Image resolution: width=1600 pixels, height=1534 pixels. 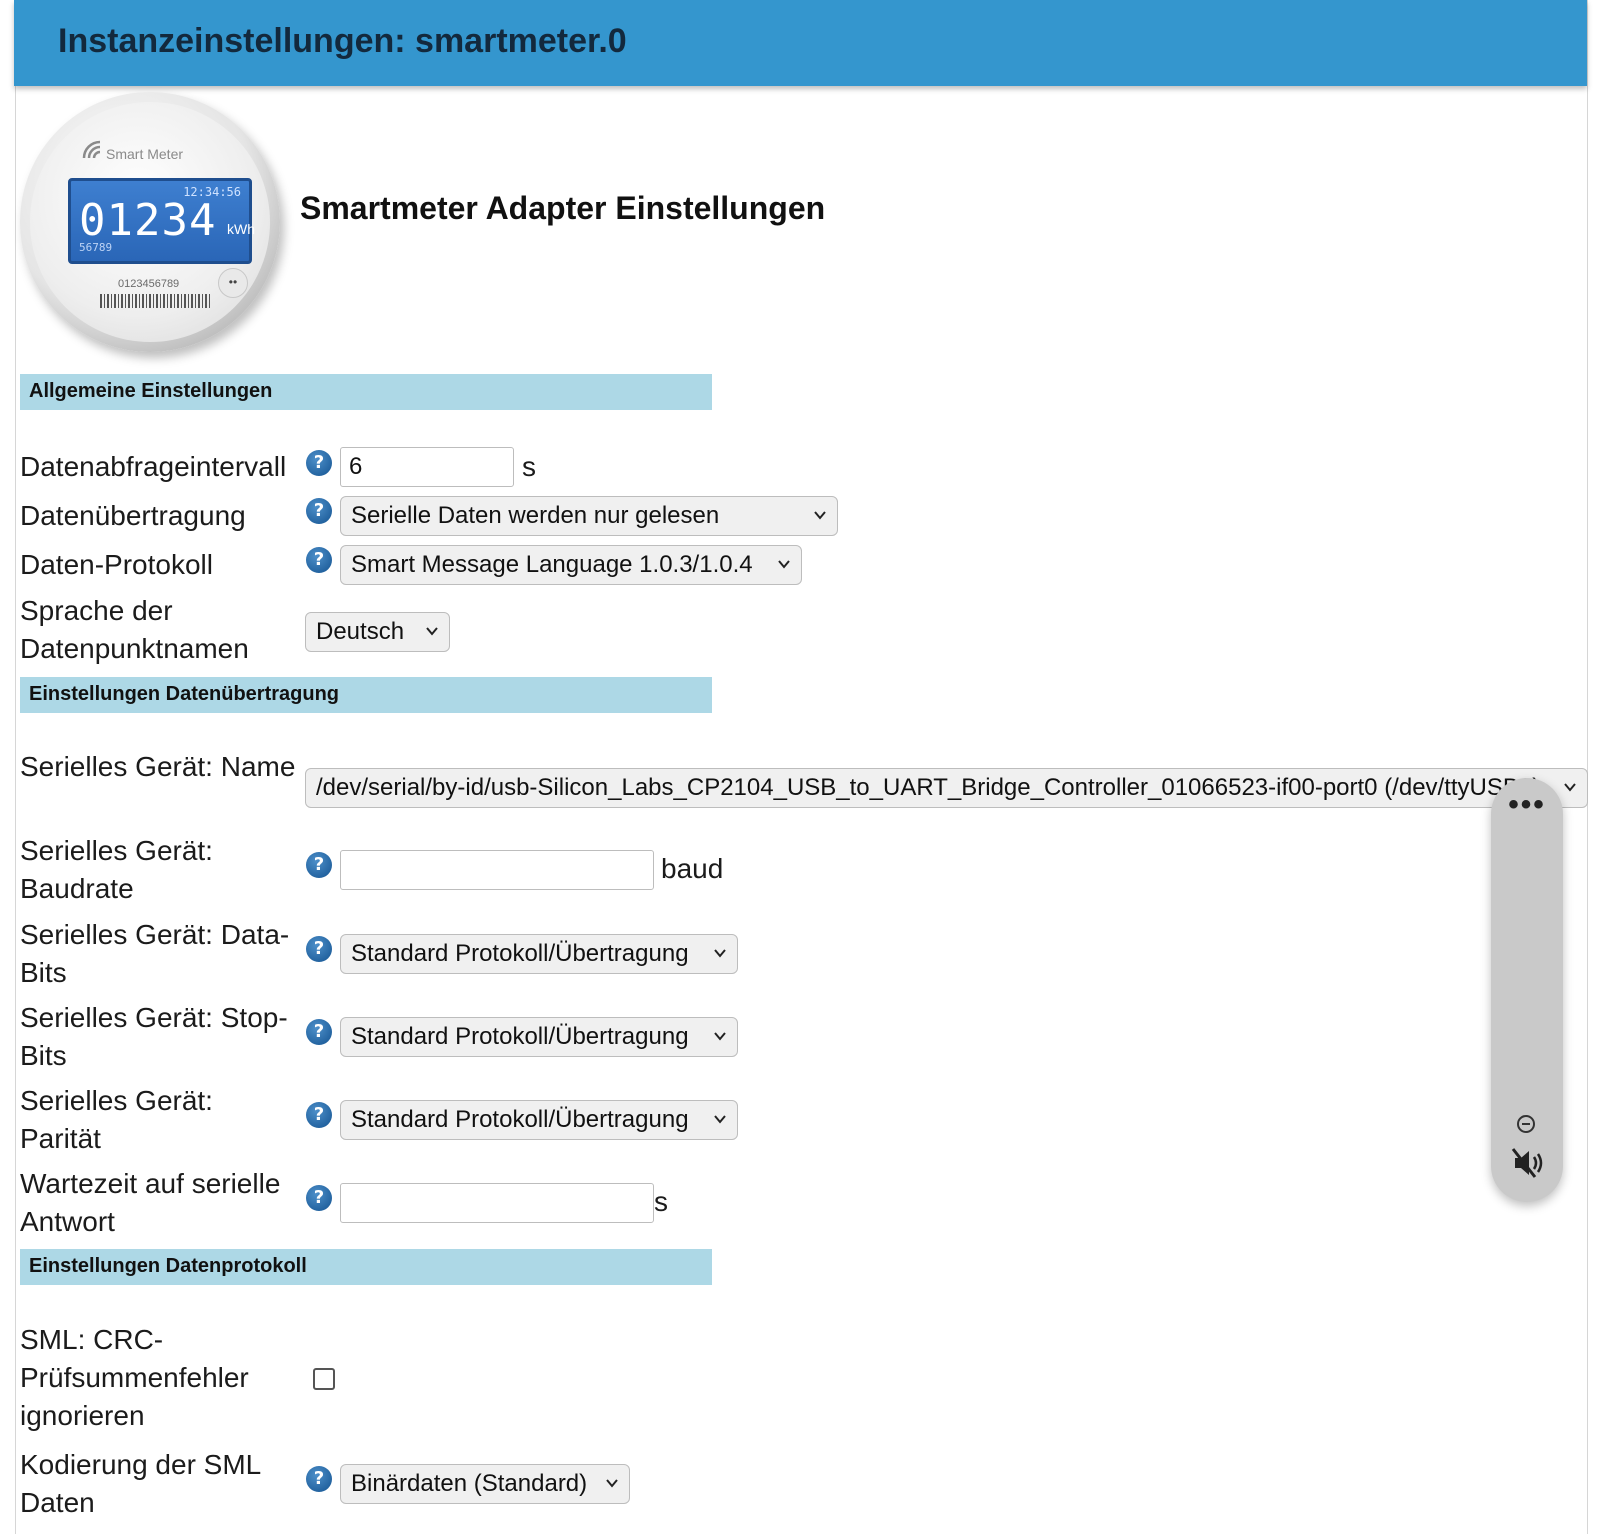 I want to click on language-select: Deutsch, so click(x=377, y=632).